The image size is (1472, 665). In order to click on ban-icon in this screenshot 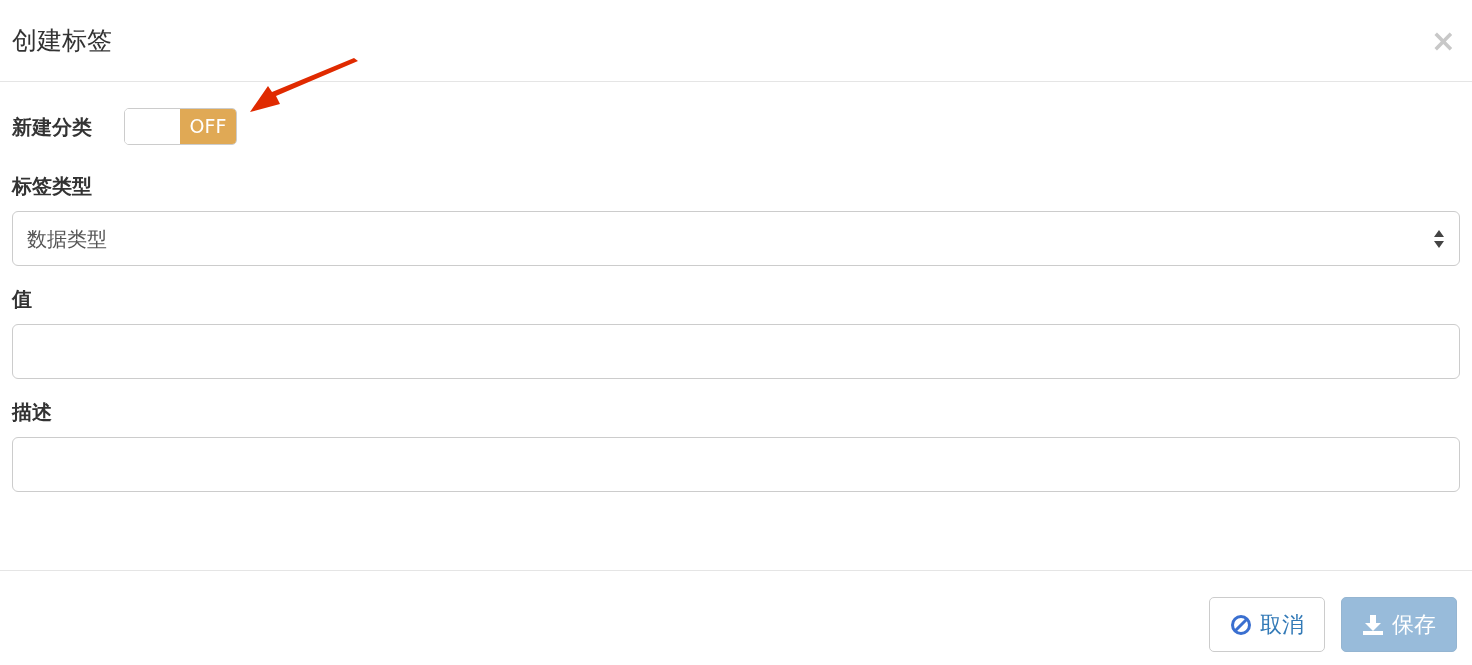, I will do `click(1241, 624)`.